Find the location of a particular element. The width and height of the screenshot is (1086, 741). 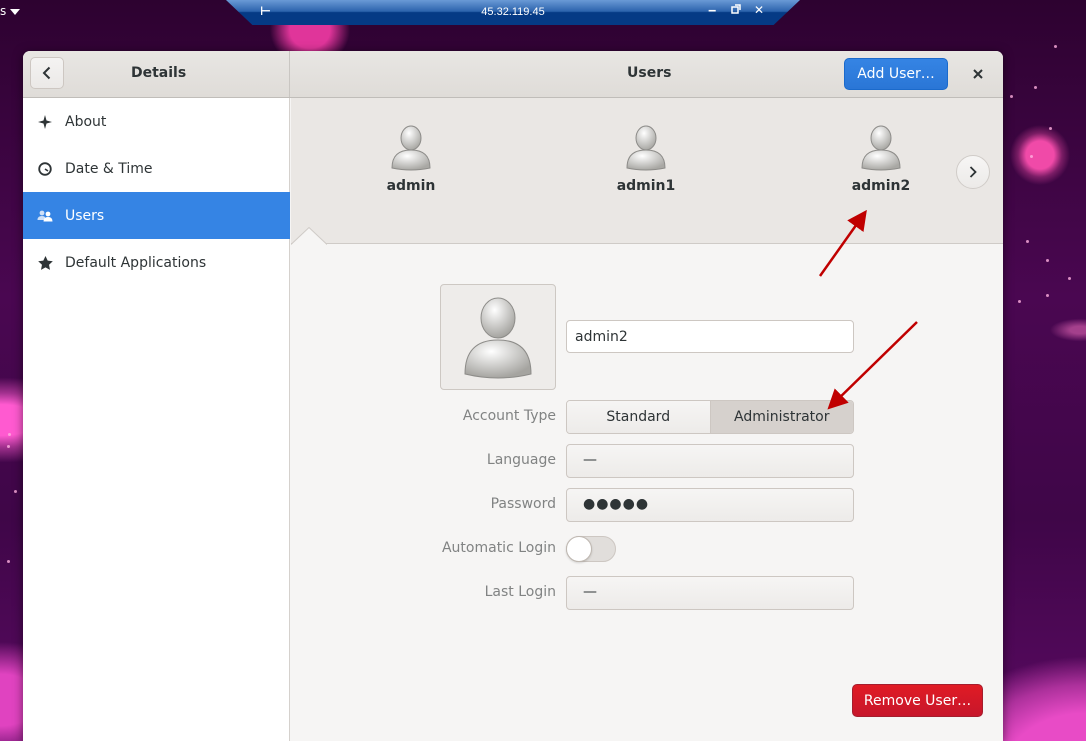

automatic-login-label: Automatic Login is located at coordinates (498, 548).